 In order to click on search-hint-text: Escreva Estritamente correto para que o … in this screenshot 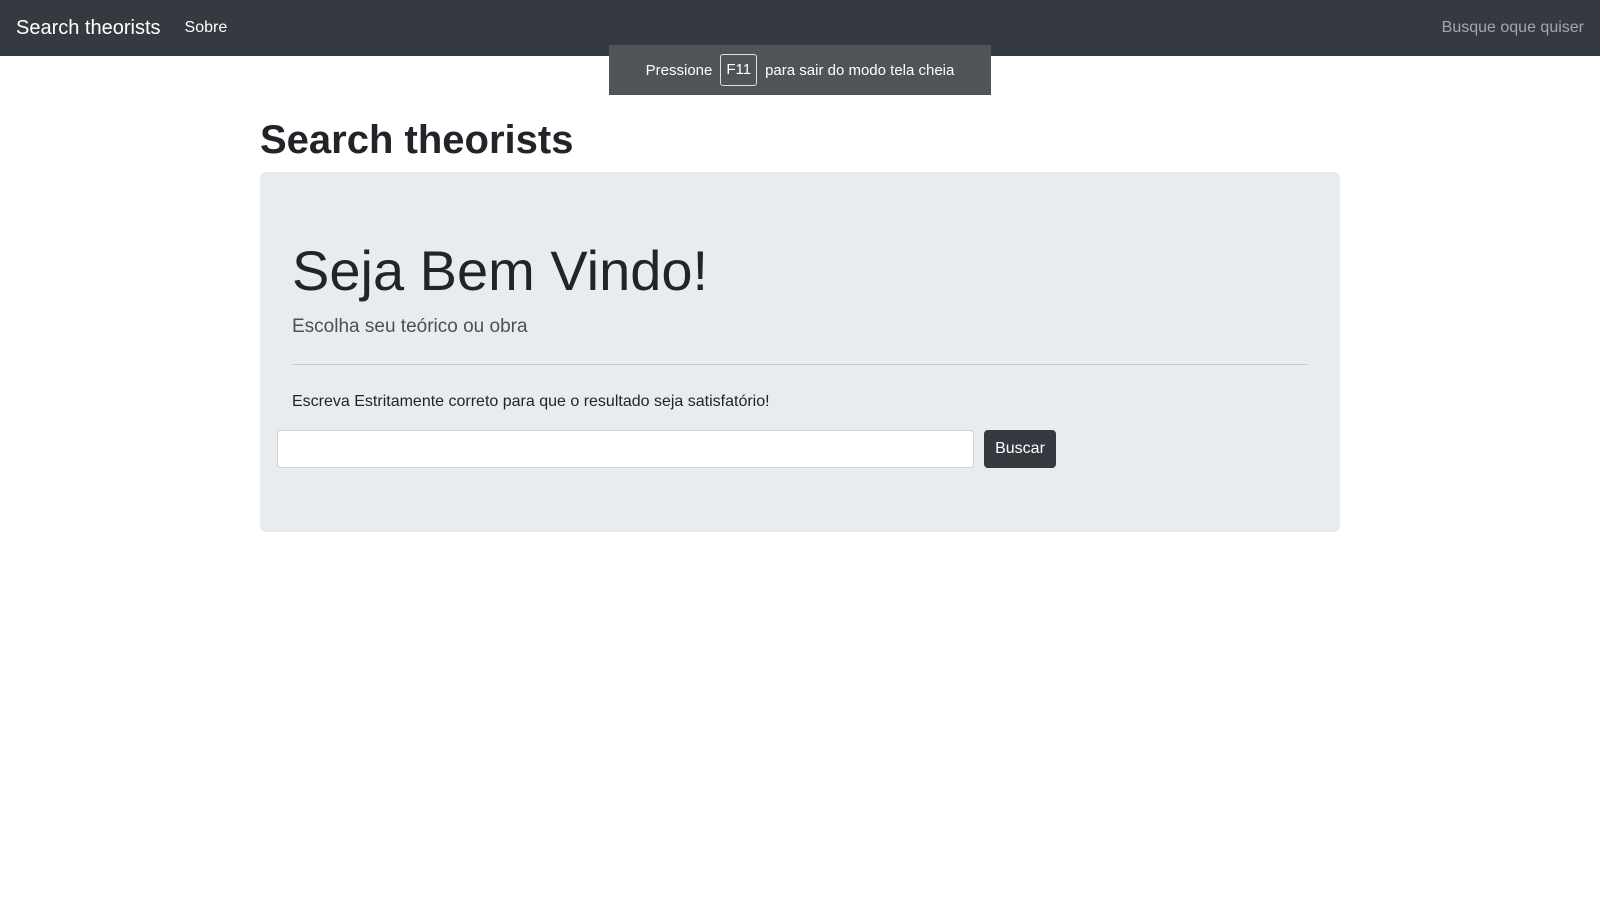, I will do `click(531, 401)`.